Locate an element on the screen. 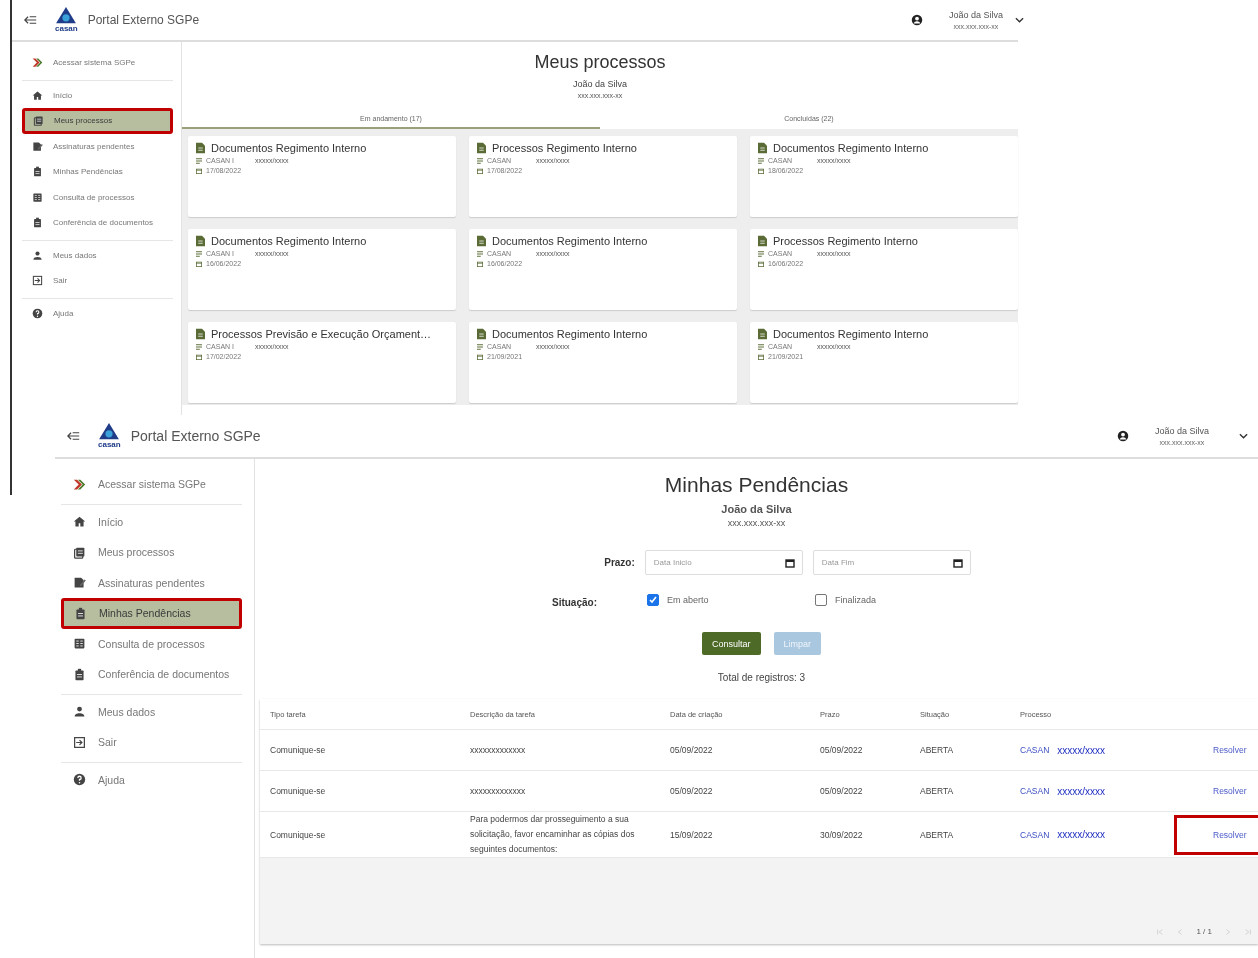 The width and height of the screenshot is (1258, 958). list-icon is located at coordinates (37, 197).